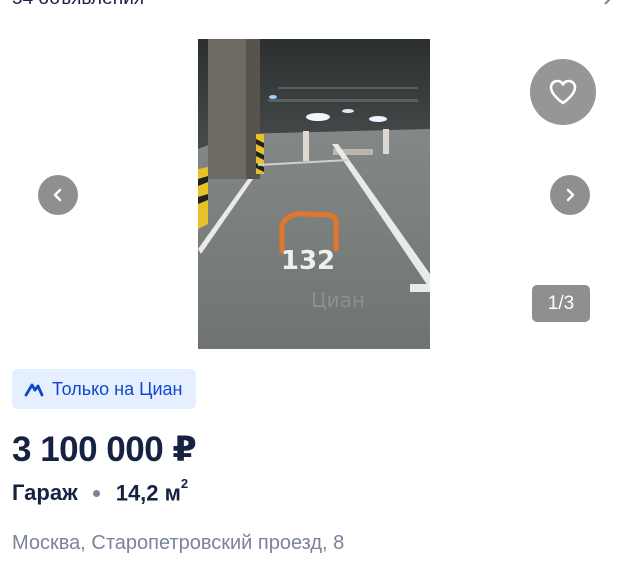 Image resolution: width=625 pixels, height=571 pixels. I want to click on chevron-left-icon, so click(57, 195).